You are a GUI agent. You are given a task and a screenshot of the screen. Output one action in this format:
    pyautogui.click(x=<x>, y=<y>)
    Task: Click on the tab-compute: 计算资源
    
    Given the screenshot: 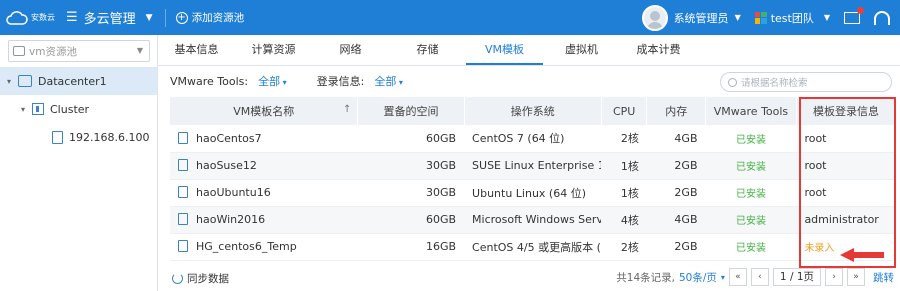 What is the action you would take?
    pyautogui.click(x=273, y=50)
    